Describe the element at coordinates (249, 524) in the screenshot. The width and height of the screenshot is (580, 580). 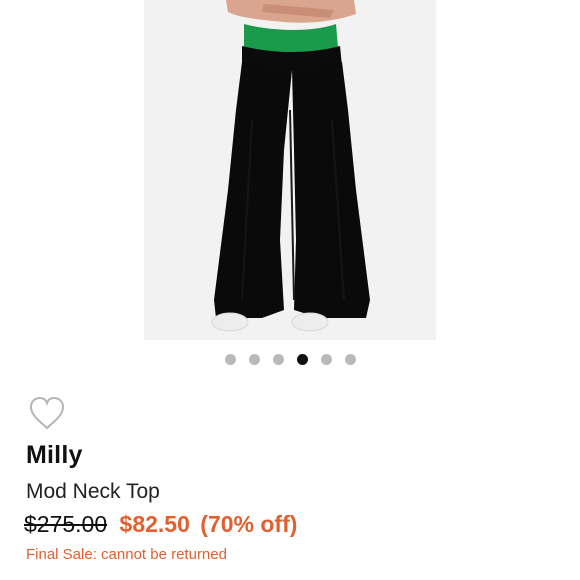
I see `discount-badge: (70% off)` at that location.